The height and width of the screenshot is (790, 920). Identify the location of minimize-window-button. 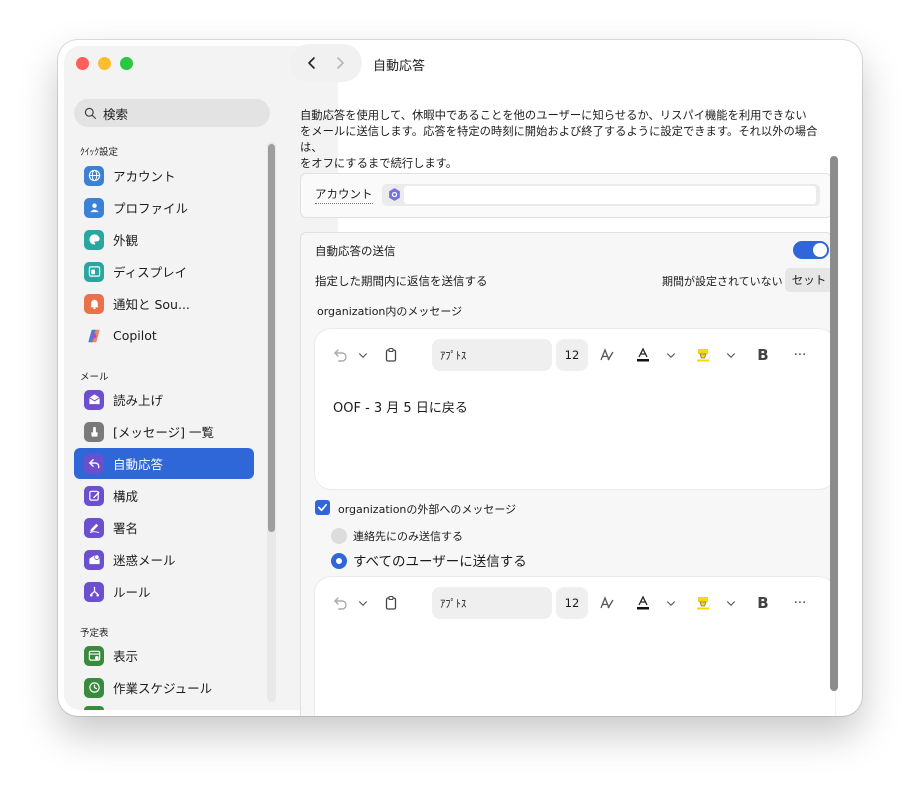
(104, 63).